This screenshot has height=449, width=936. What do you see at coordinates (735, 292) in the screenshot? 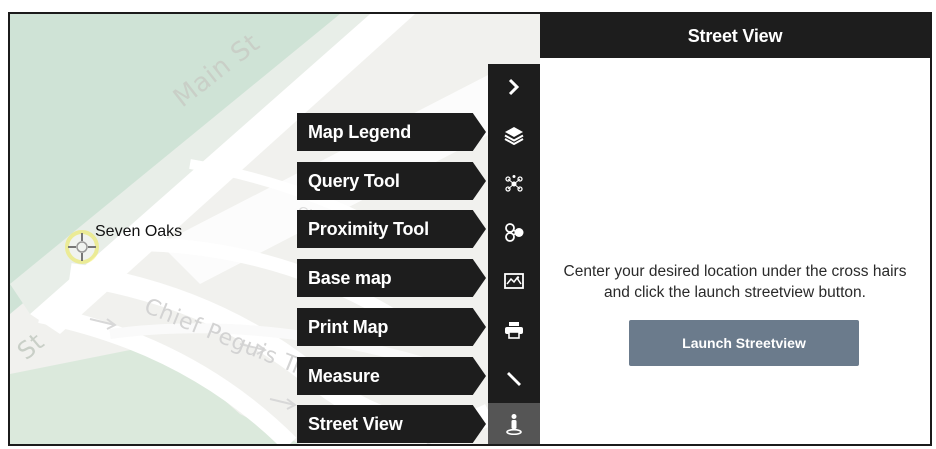
I see `instruction-line-2: and click the launch streetview button.` at bounding box center [735, 292].